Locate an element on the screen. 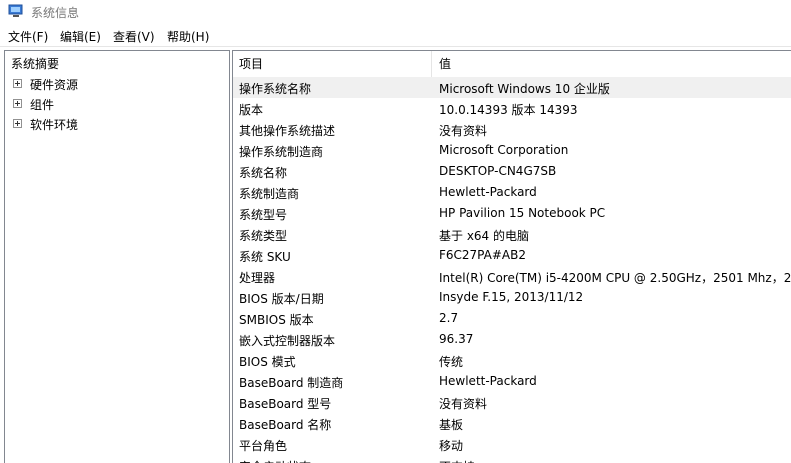  row-value: 基板 is located at coordinates (451, 425).